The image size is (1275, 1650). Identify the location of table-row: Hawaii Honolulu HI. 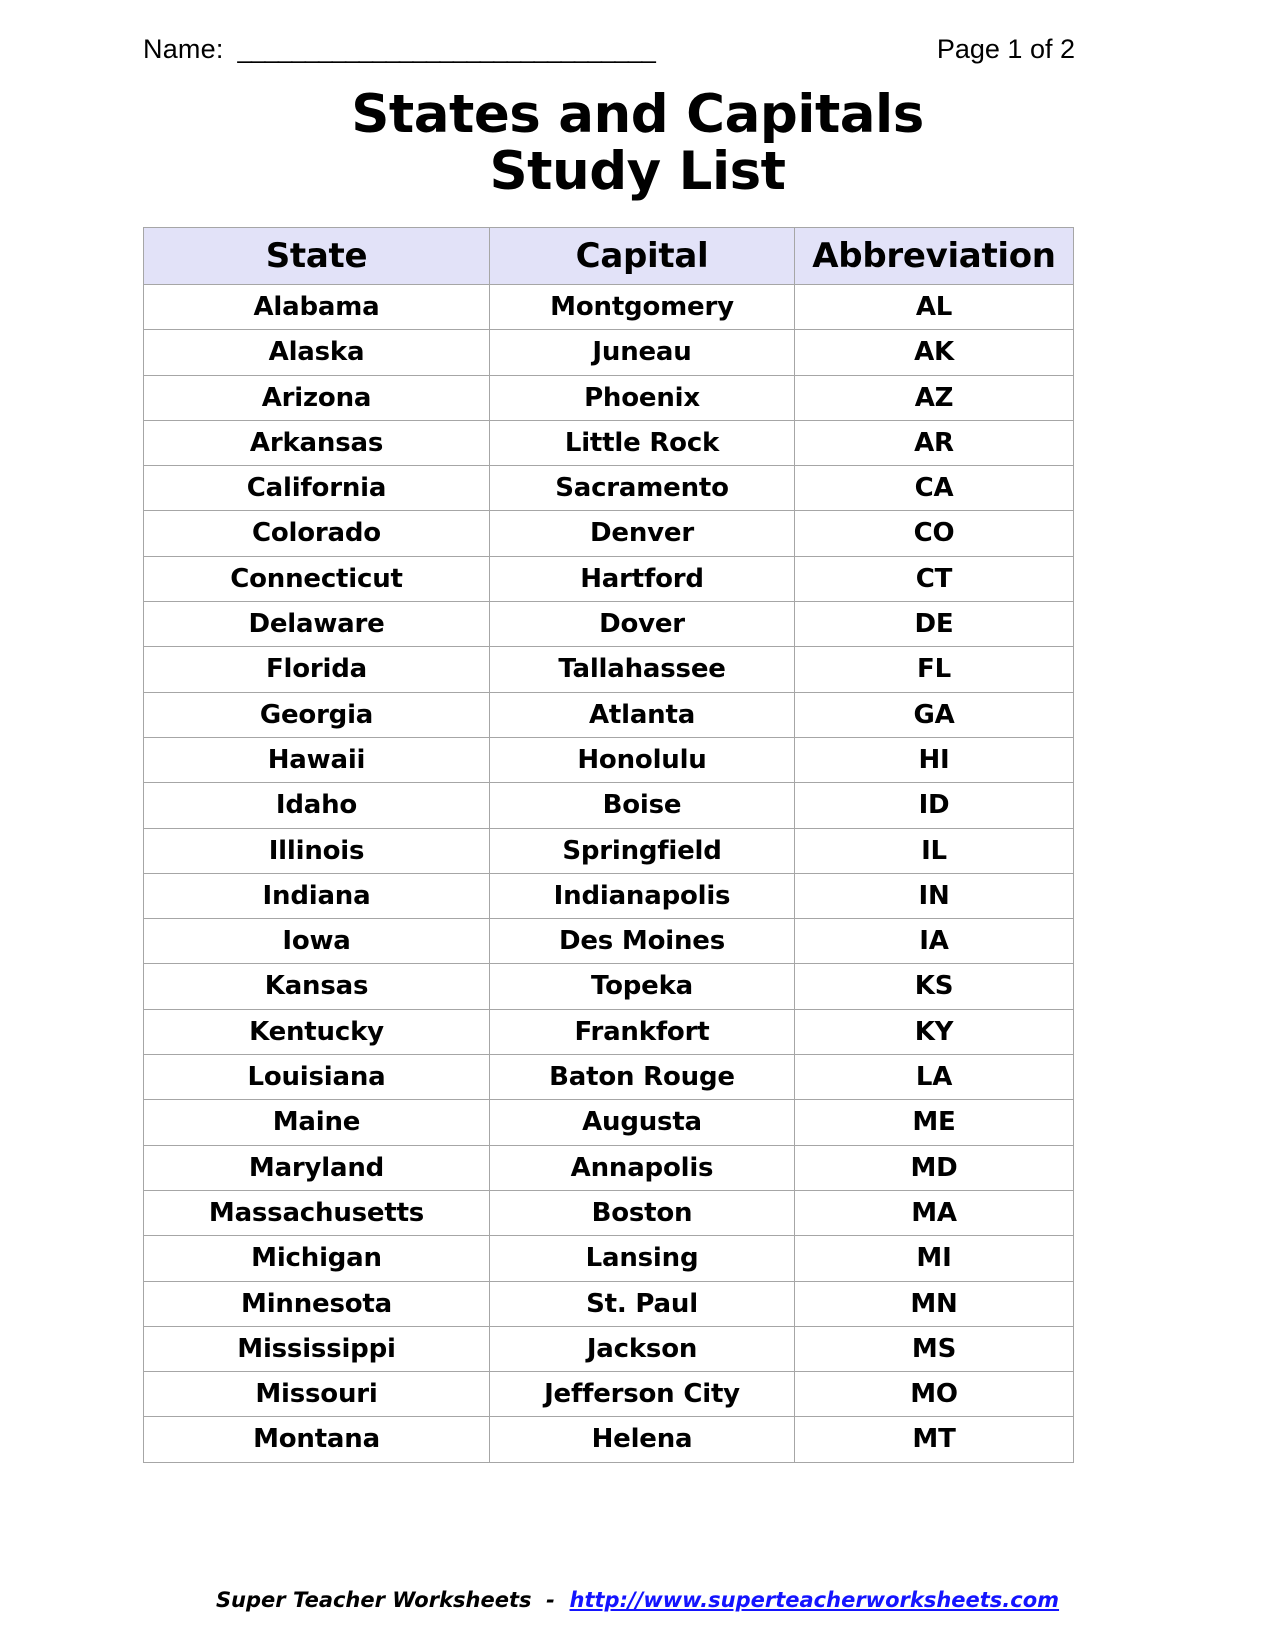
(608, 760).